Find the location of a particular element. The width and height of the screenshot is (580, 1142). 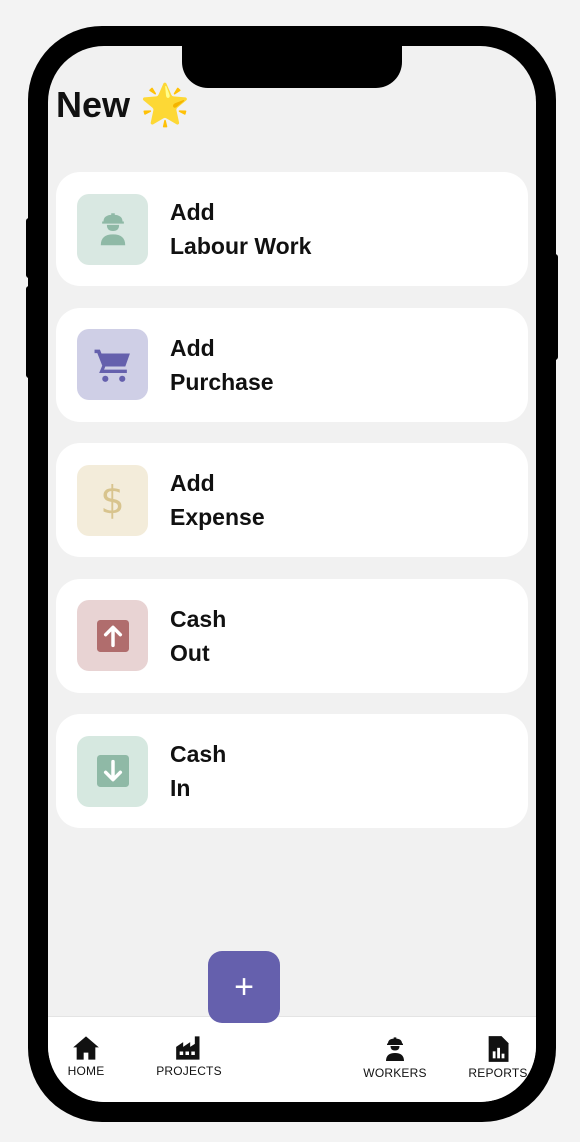

nav-projects: PROJECTS is located at coordinates (189, 1056).